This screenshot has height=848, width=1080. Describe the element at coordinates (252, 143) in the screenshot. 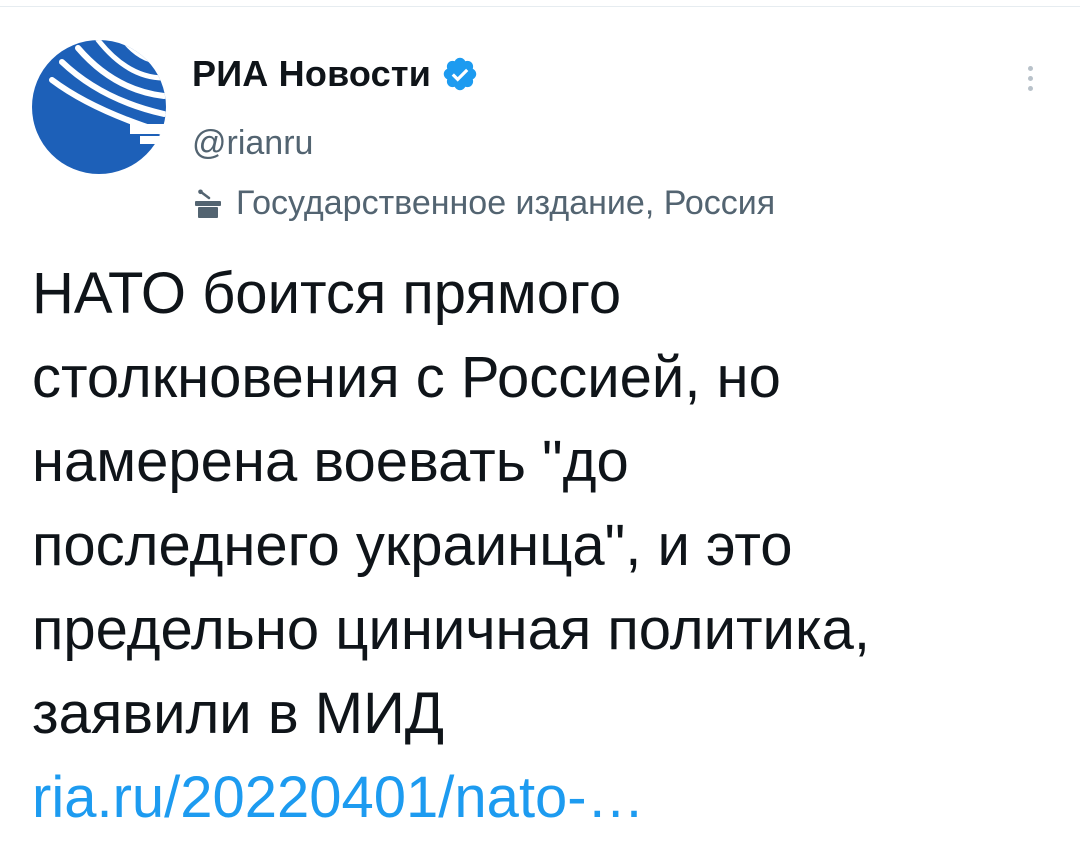

I see `author-handle: @rianru` at that location.